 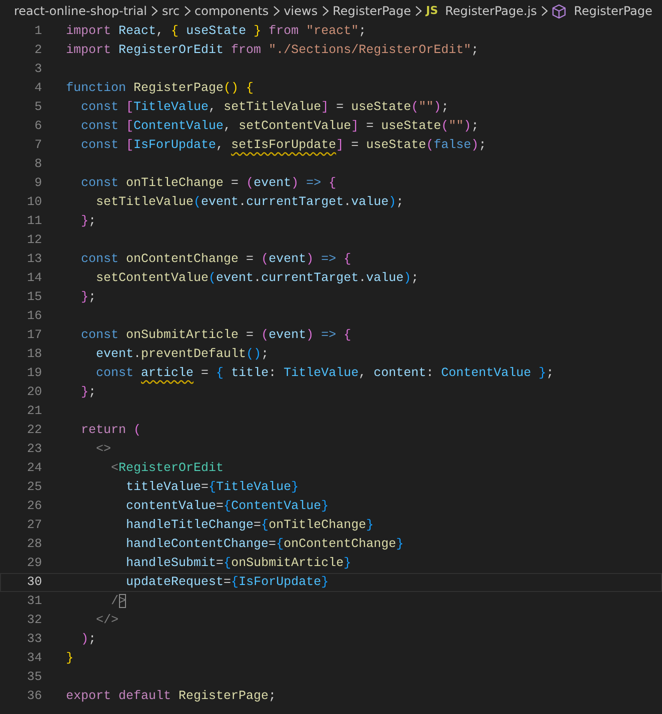 I want to click on line-number: 29, so click(x=34, y=563).